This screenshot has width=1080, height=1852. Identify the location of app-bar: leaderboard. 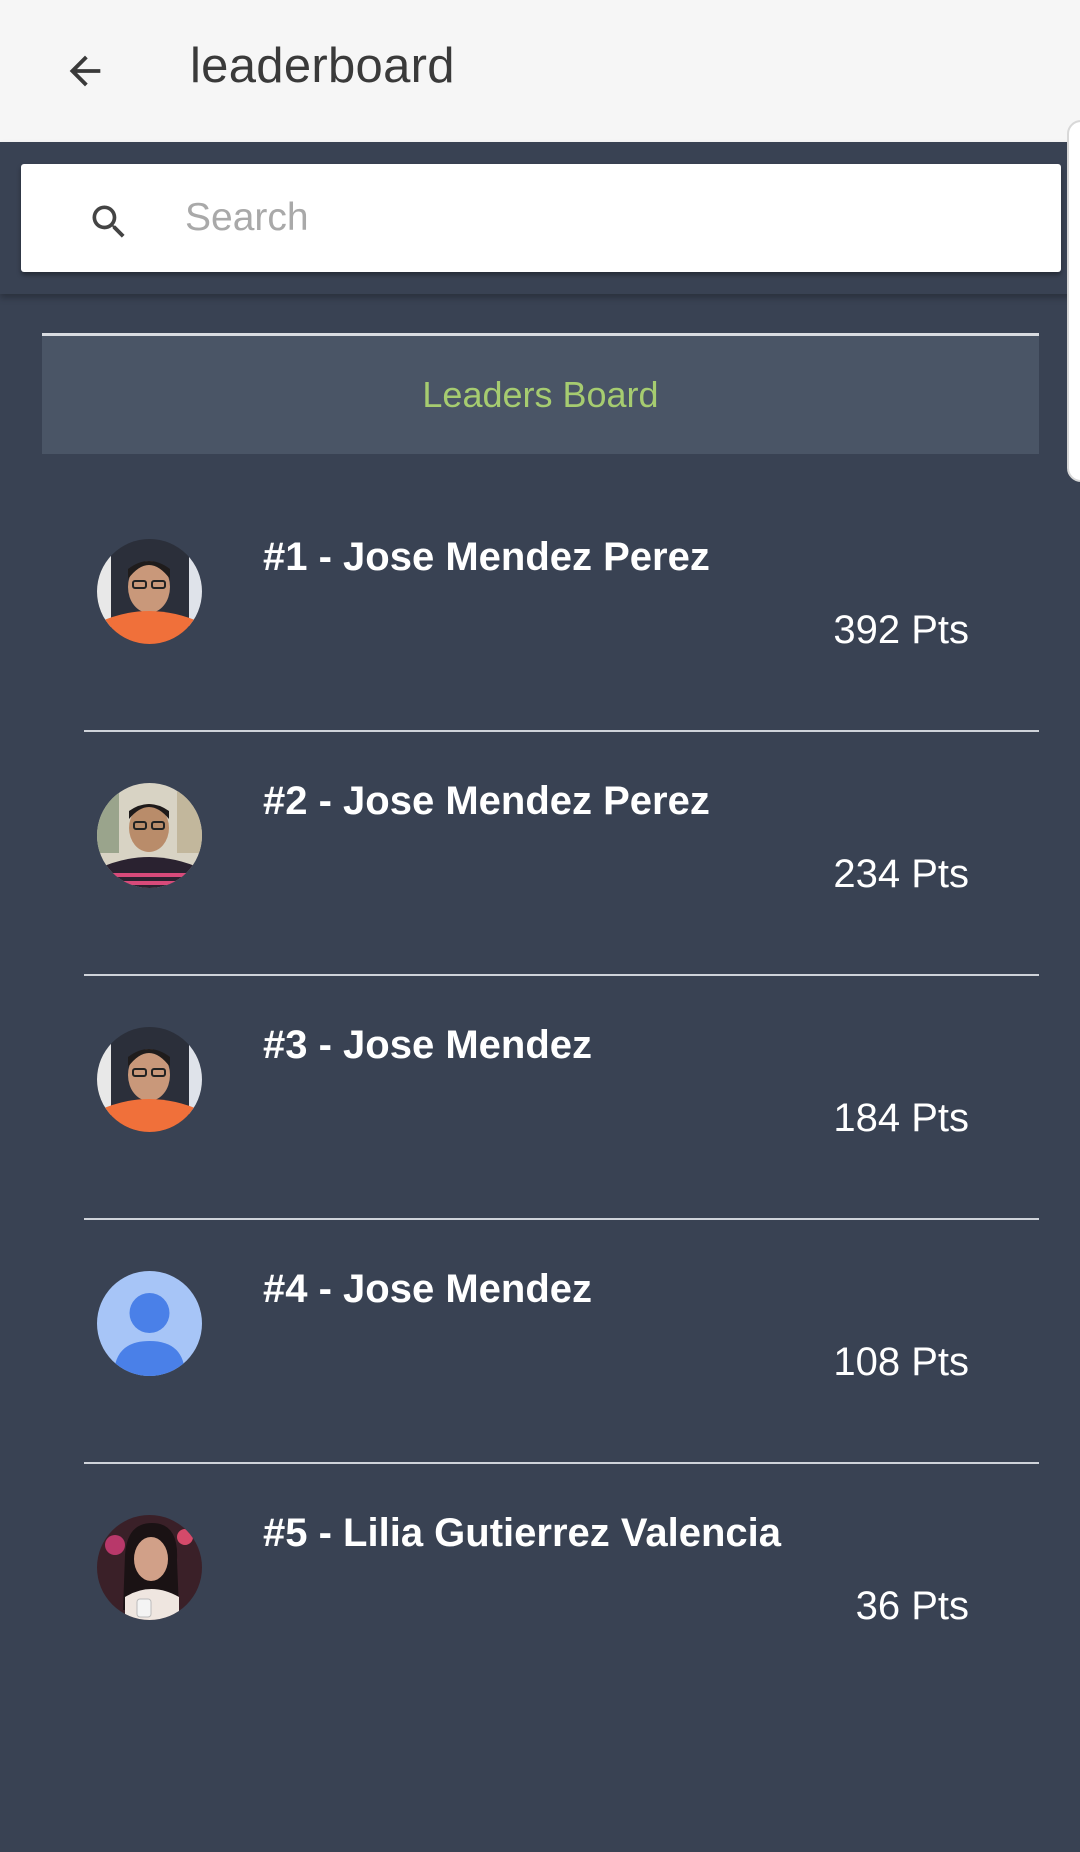
(540, 71).